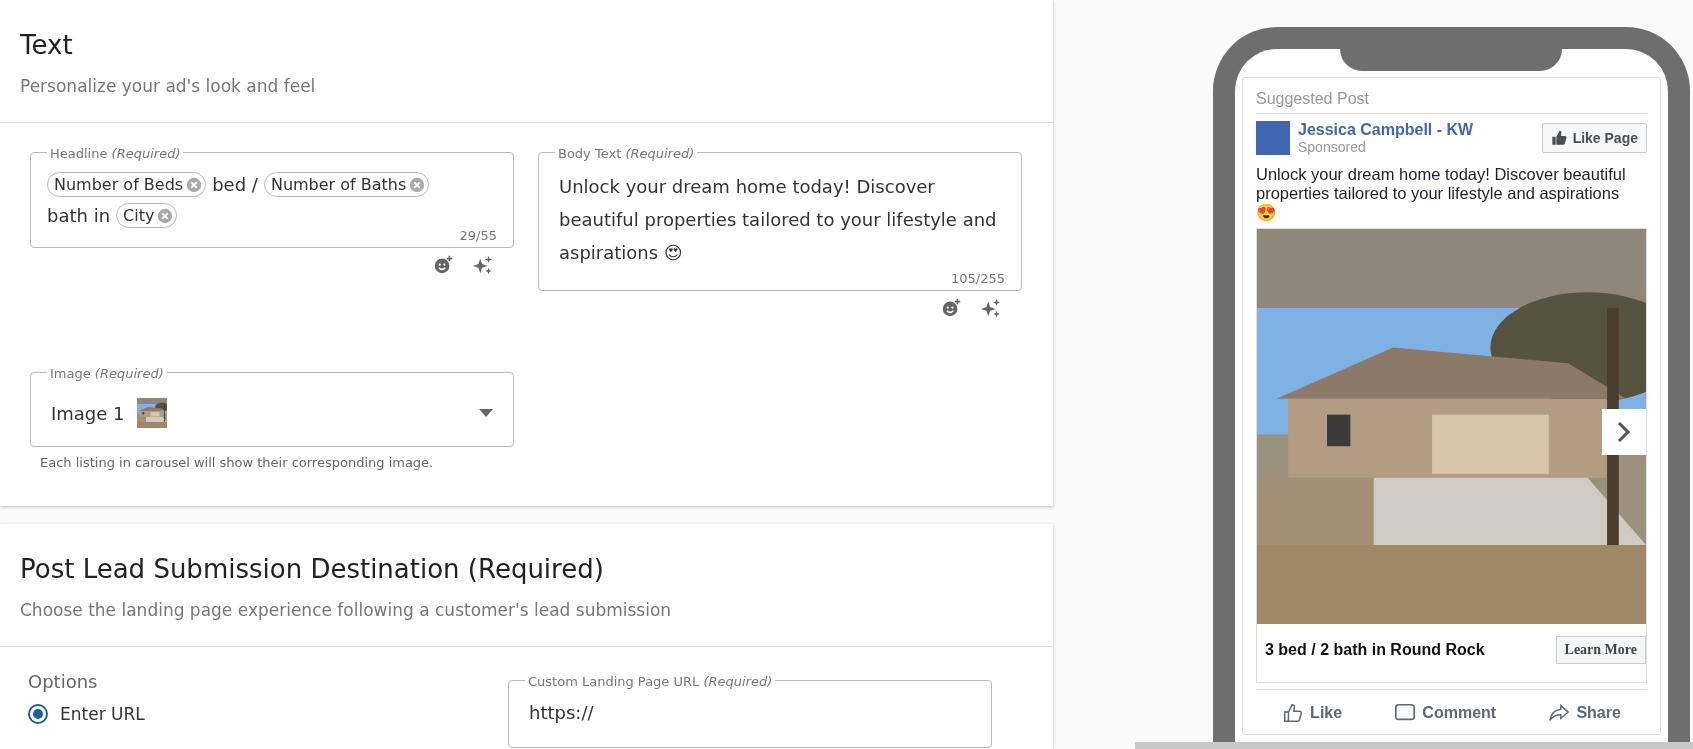 The image size is (1693, 749). What do you see at coordinates (1332, 147) in the screenshot?
I see `sponsored-label: Sponsored` at bounding box center [1332, 147].